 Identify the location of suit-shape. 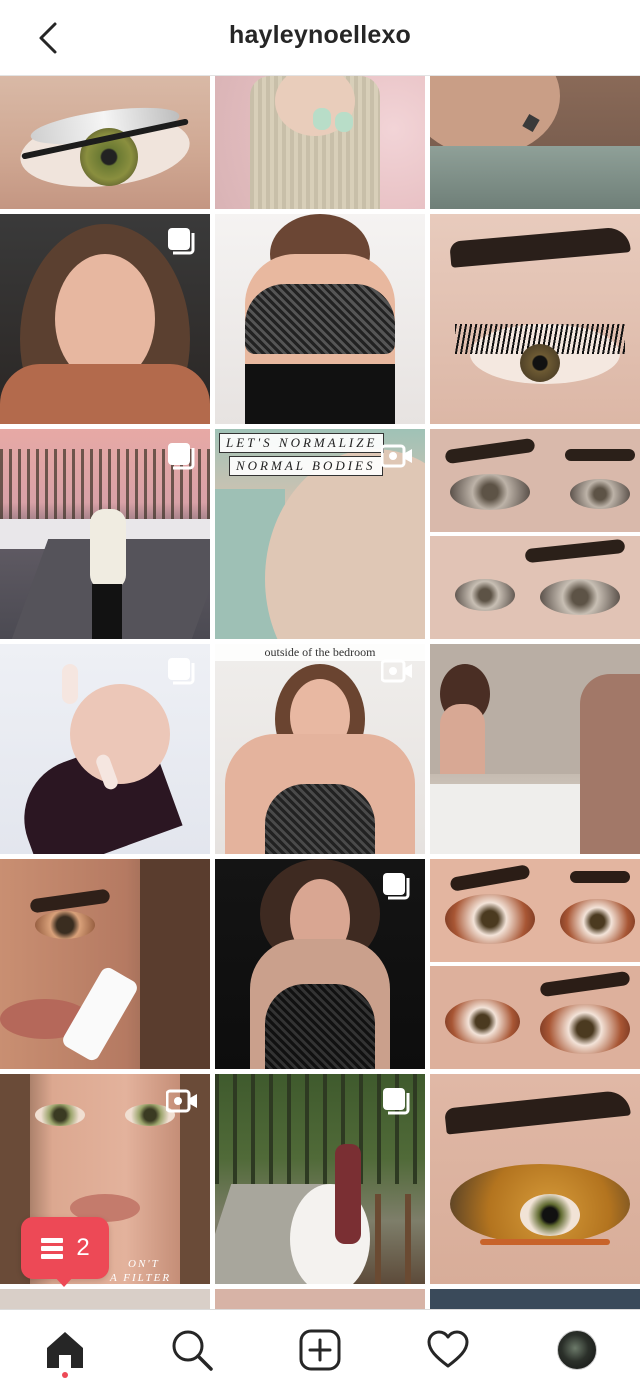
(348, 1194).